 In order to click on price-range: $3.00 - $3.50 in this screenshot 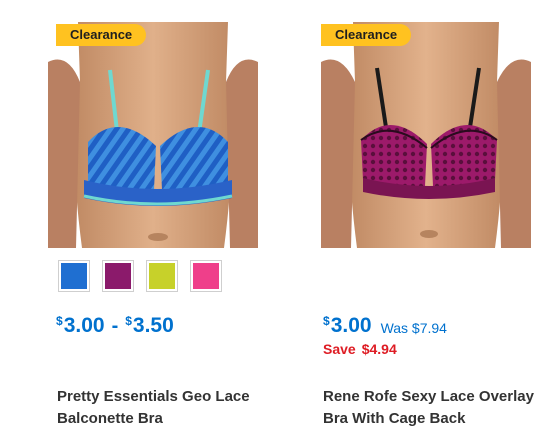, I will do `click(115, 326)`.